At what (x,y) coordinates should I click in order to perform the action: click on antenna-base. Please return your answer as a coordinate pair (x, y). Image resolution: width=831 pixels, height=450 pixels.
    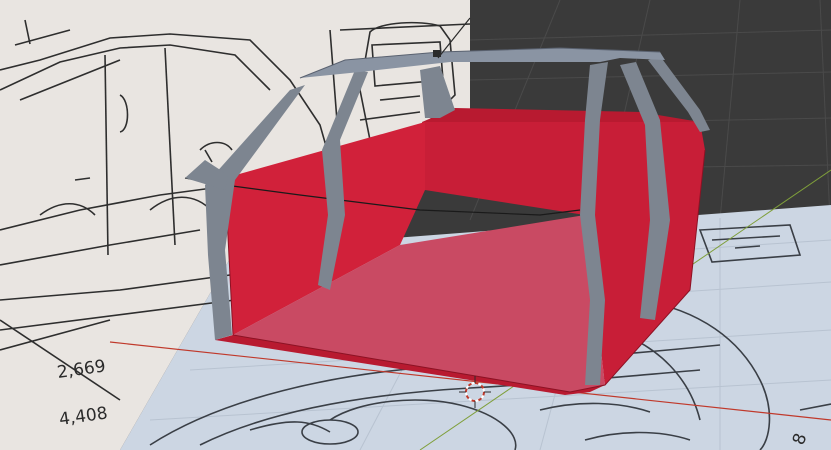
    Looking at the image, I should click on (437, 53).